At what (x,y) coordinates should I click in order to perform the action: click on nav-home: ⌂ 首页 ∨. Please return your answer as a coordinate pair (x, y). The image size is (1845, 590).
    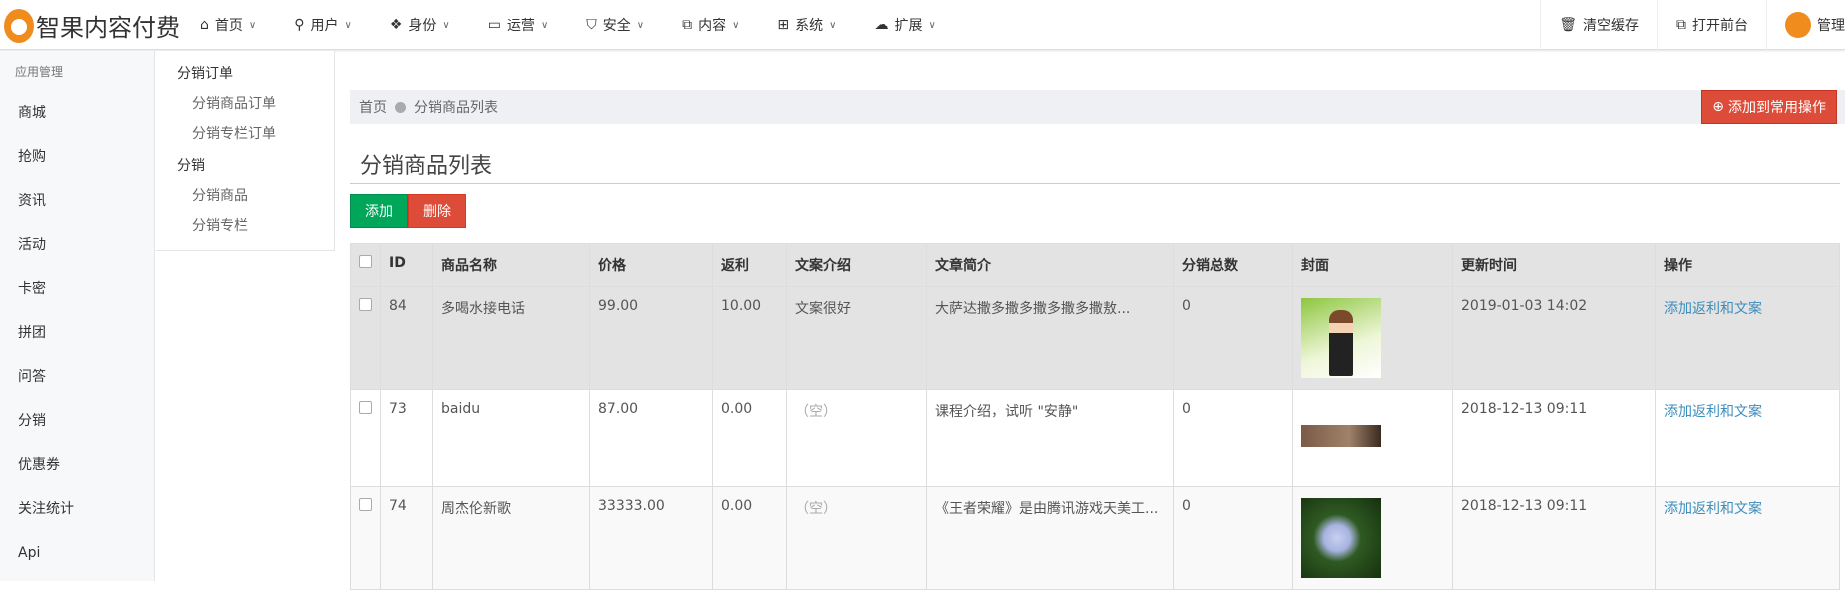
    Looking at the image, I should click on (228, 25).